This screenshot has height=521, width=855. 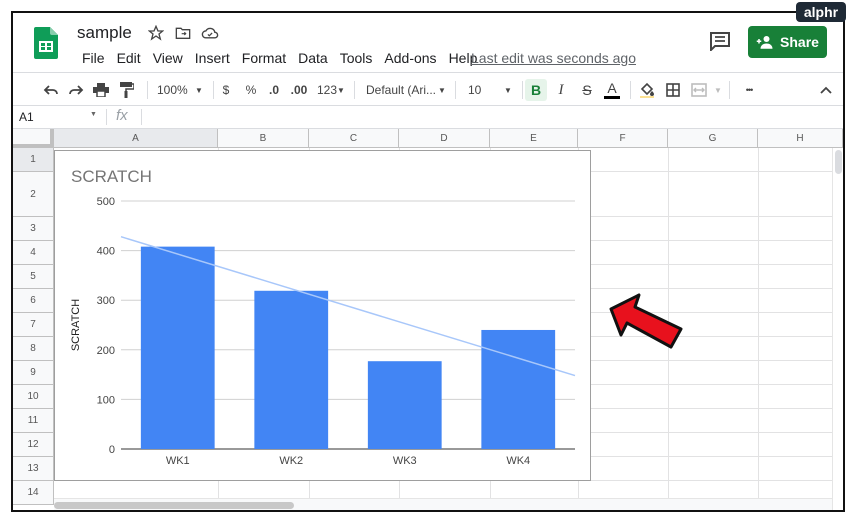 I want to click on horizontal-scroll-thumb, so click(x=174, y=505).